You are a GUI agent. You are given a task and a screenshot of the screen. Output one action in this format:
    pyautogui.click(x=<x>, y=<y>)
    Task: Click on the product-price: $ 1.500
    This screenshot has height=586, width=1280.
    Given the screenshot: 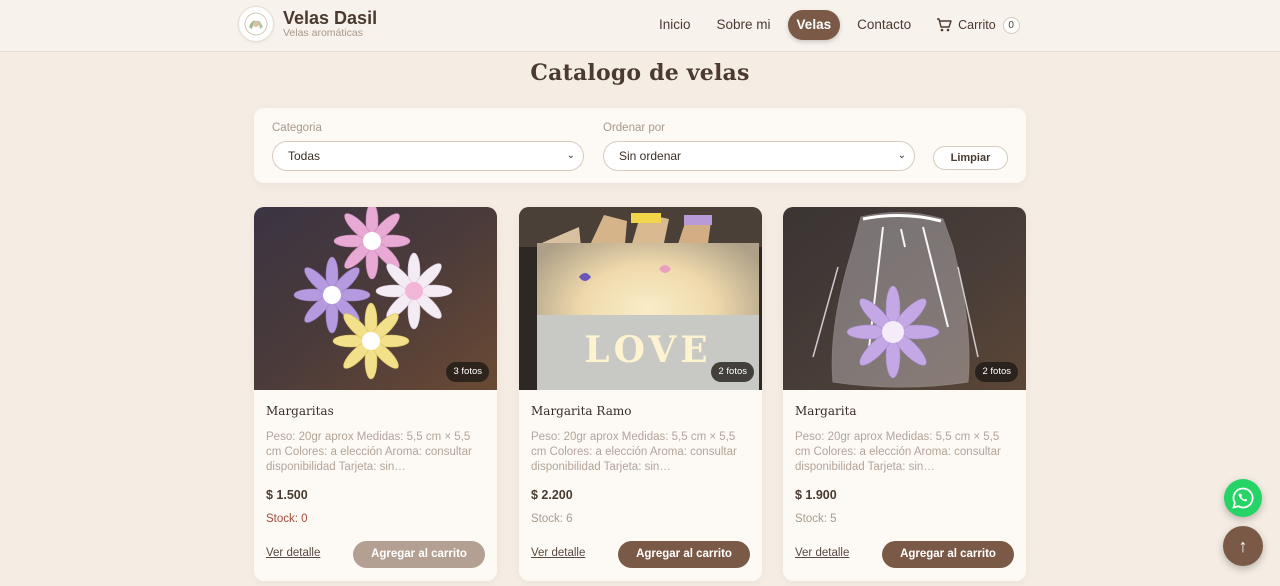 What is the action you would take?
    pyautogui.click(x=287, y=495)
    